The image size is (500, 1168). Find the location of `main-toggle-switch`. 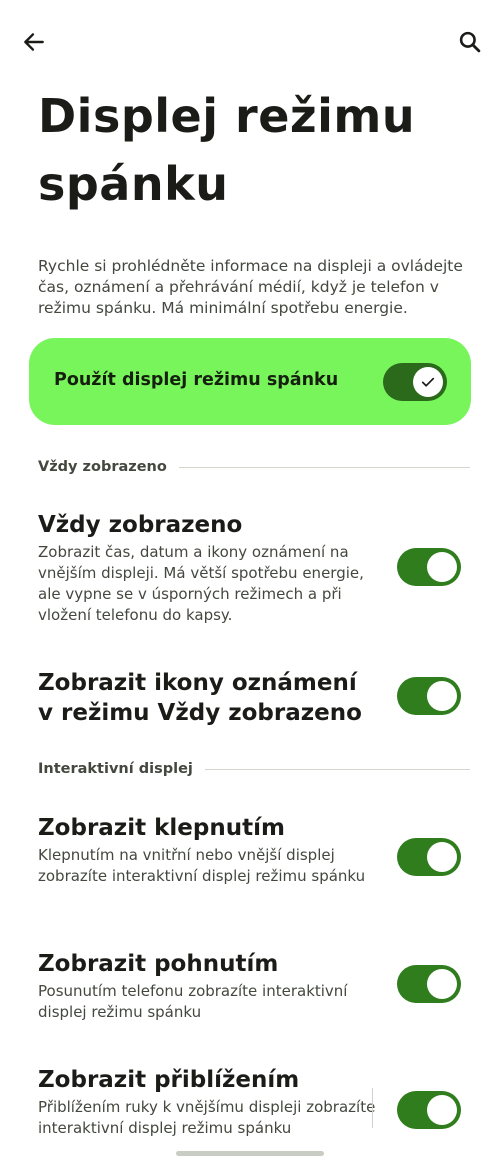

main-toggle-switch is located at coordinates (415, 382).